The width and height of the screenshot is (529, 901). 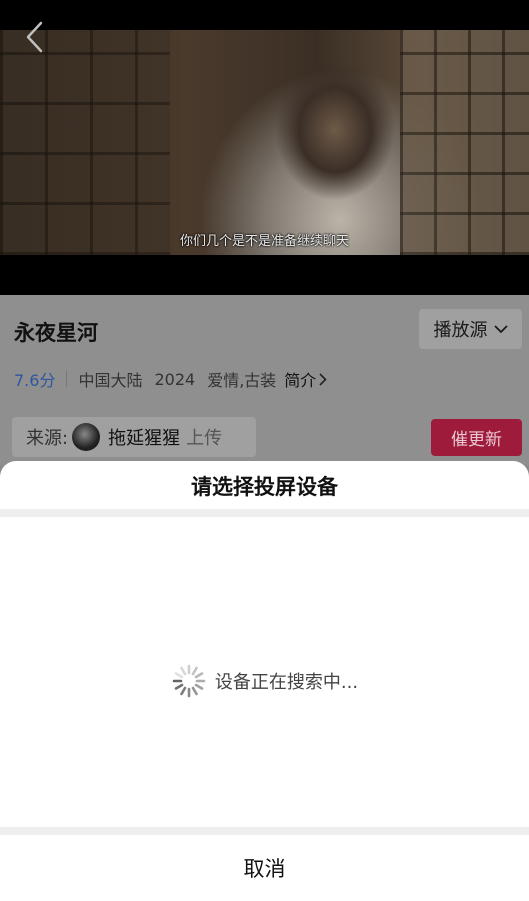 I want to click on chevron-right-icon, so click(x=323, y=379).